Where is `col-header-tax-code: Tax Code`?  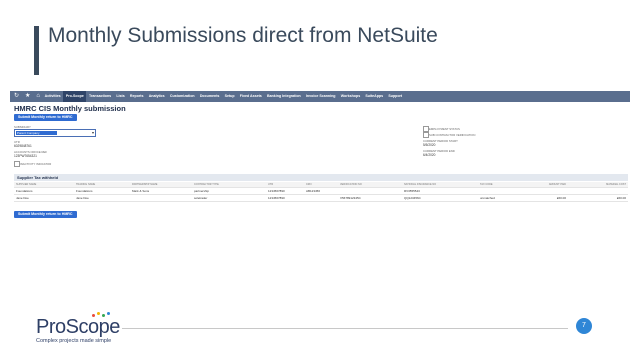
col-header-tax-code: Tax Code is located at coordinates (486, 184).